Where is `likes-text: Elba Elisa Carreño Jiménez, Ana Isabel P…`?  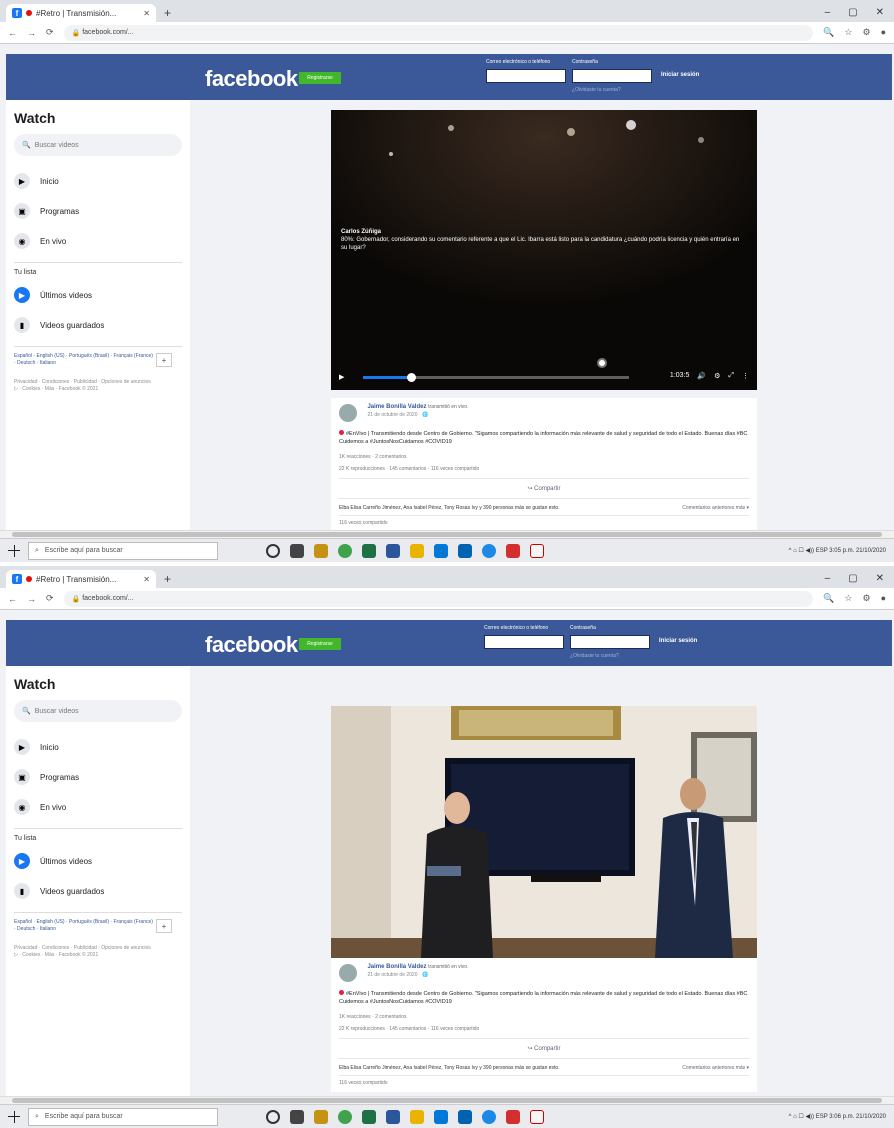
likes-text: Elba Elisa Carreño Jiménez, Ana Isabel P… is located at coordinates (449, 508).